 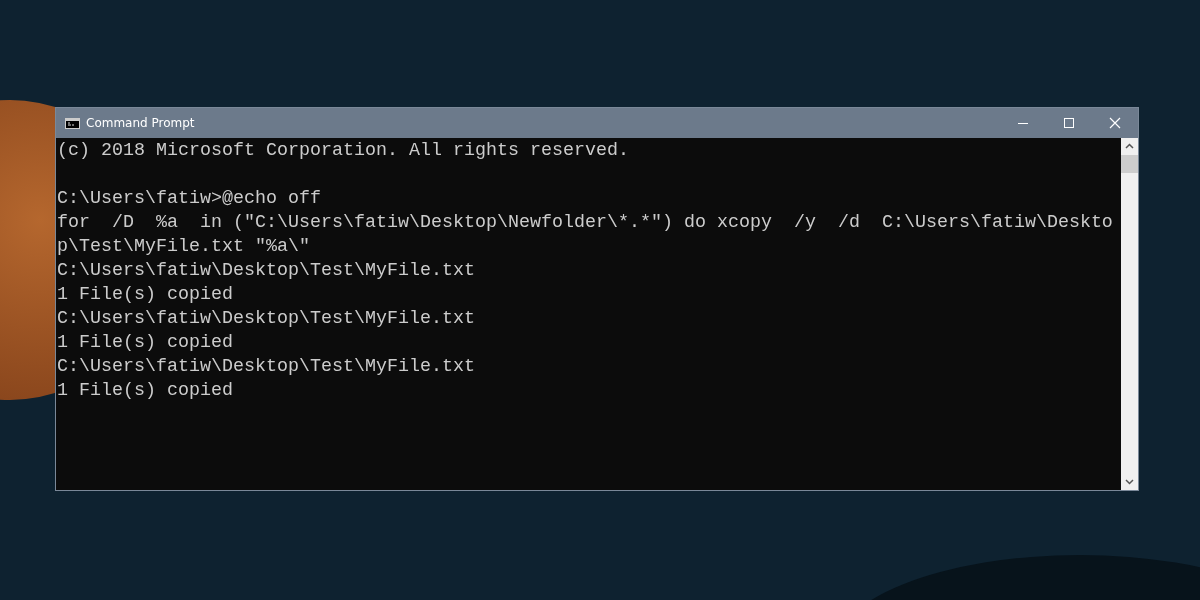 What do you see at coordinates (140, 123) in the screenshot?
I see `window-title: Command Prompt` at bounding box center [140, 123].